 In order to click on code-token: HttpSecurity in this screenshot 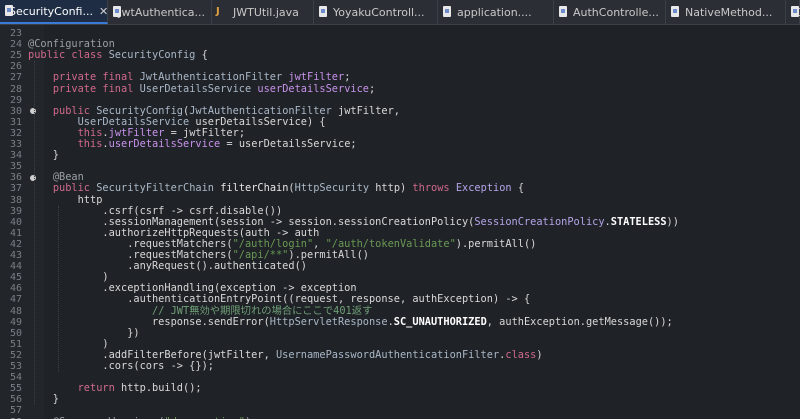, I will do `click(335, 188)`.